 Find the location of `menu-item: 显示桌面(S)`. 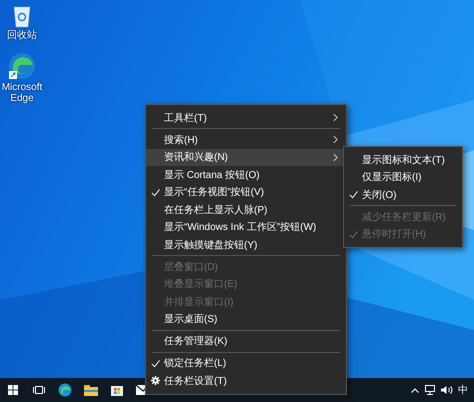

menu-item: 显示桌面(S) is located at coordinates (246, 319).